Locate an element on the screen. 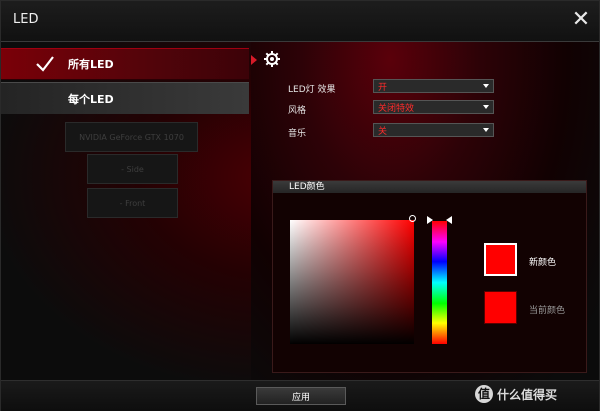 Image resolution: width=600 pixels, height=411 pixels. nav-item-each-led: 每个LED is located at coordinates (125, 98).